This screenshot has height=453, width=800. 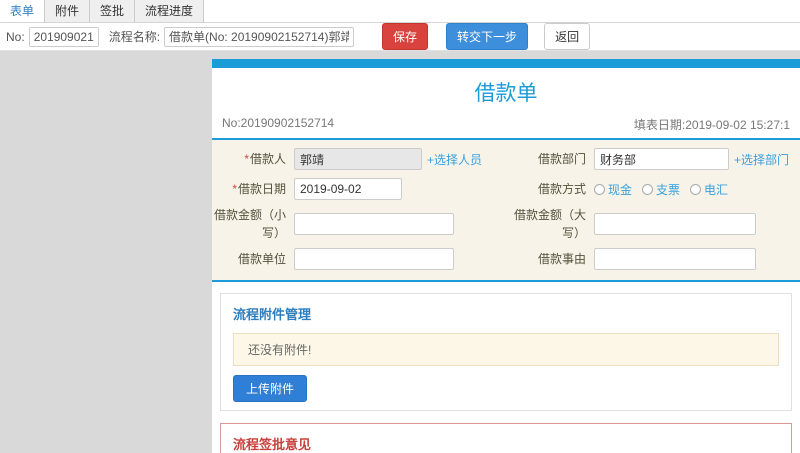 What do you see at coordinates (711, 125) in the screenshot?
I see `fill-date-text: 填表日期:2019-09-02 15:27:1` at bounding box center [711, 125].